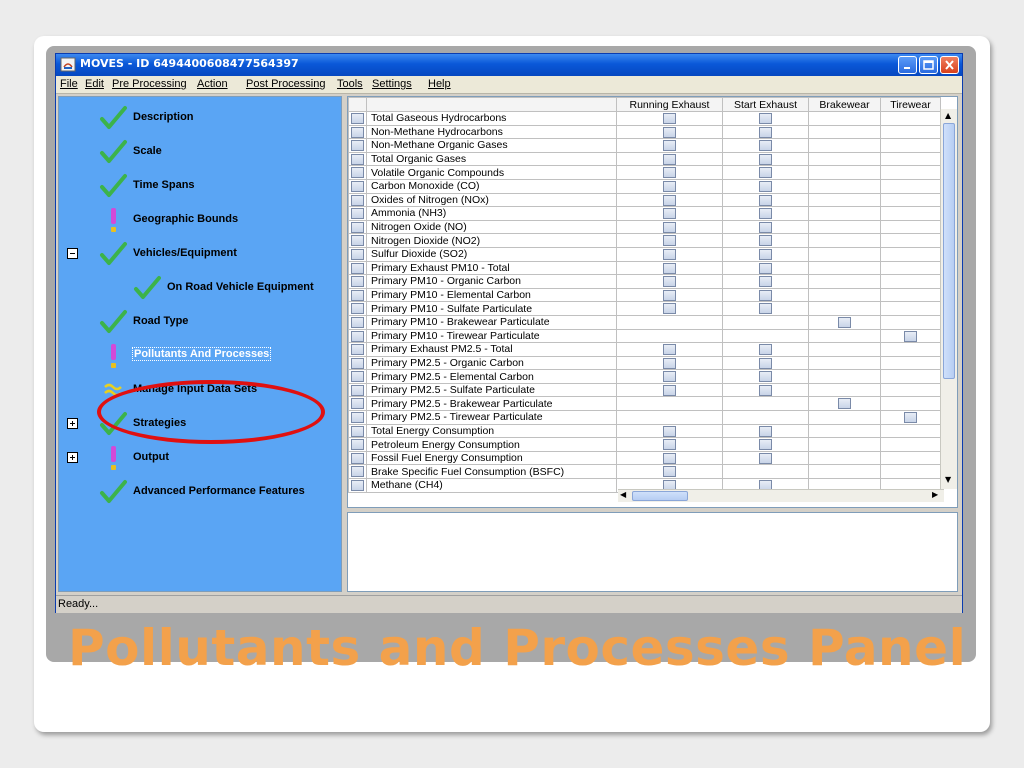  What do you see at coordinates (781, 495) in the screenshot?
I see `horizontal-scrollbar: ◀ ▶` at bounding box center [781, 495].